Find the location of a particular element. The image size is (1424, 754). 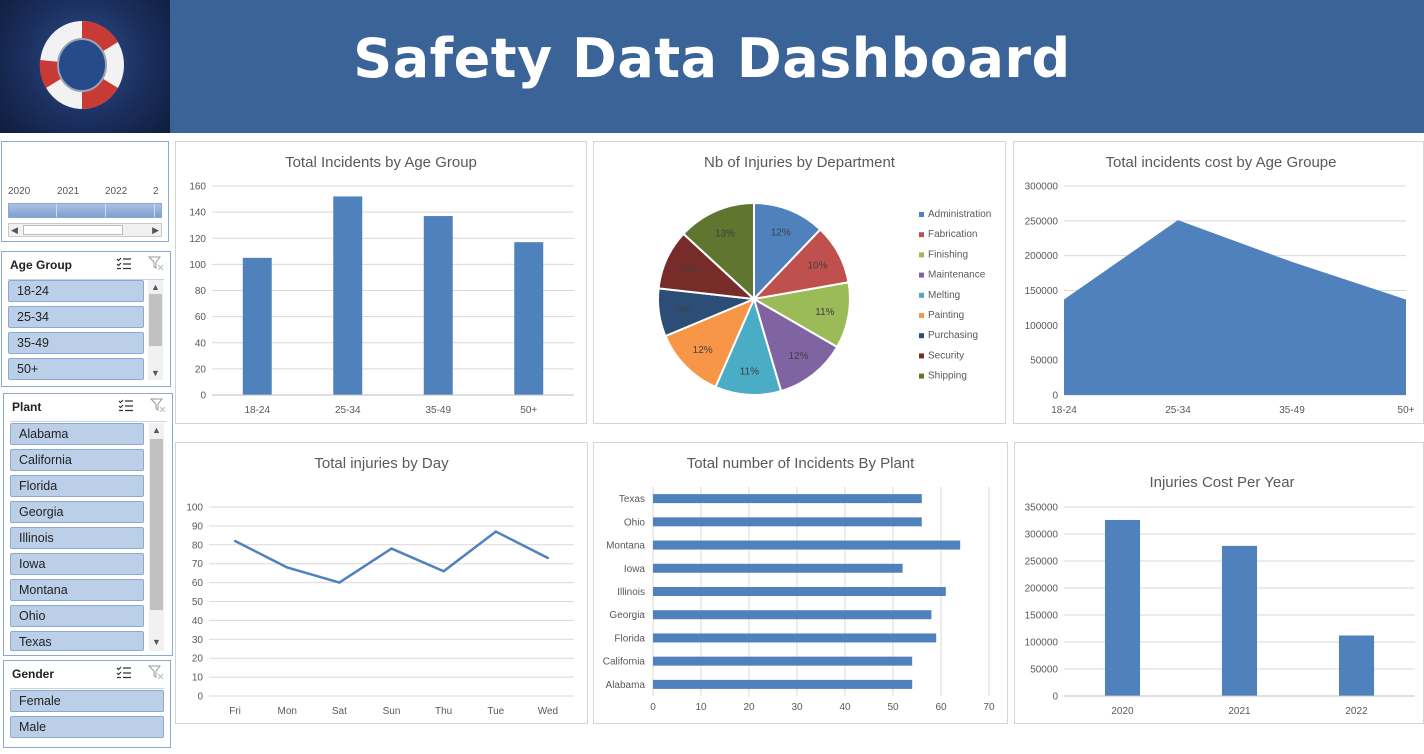

slicer-item-montana: Montana is located at coordinates (77, 590).